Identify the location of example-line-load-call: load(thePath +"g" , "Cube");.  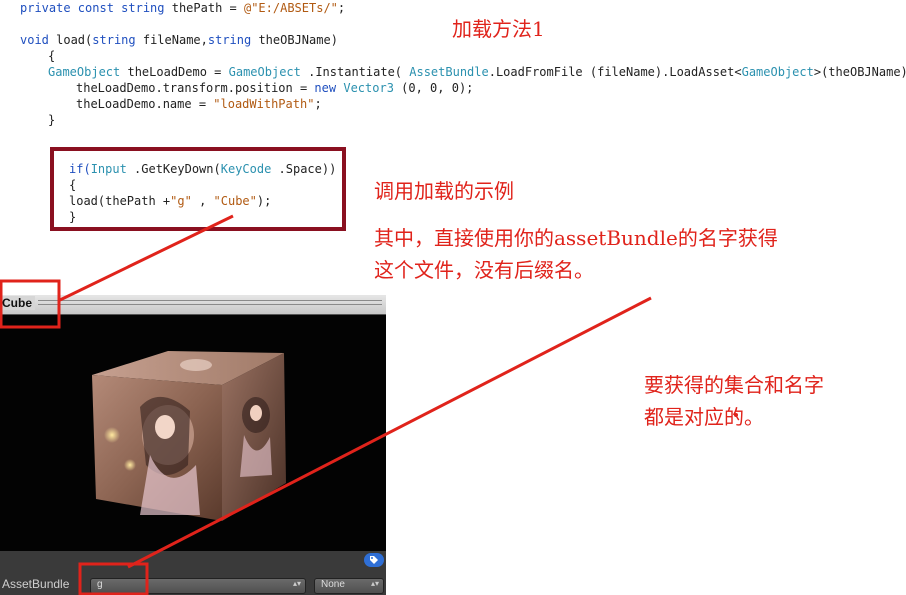
(170, 201).